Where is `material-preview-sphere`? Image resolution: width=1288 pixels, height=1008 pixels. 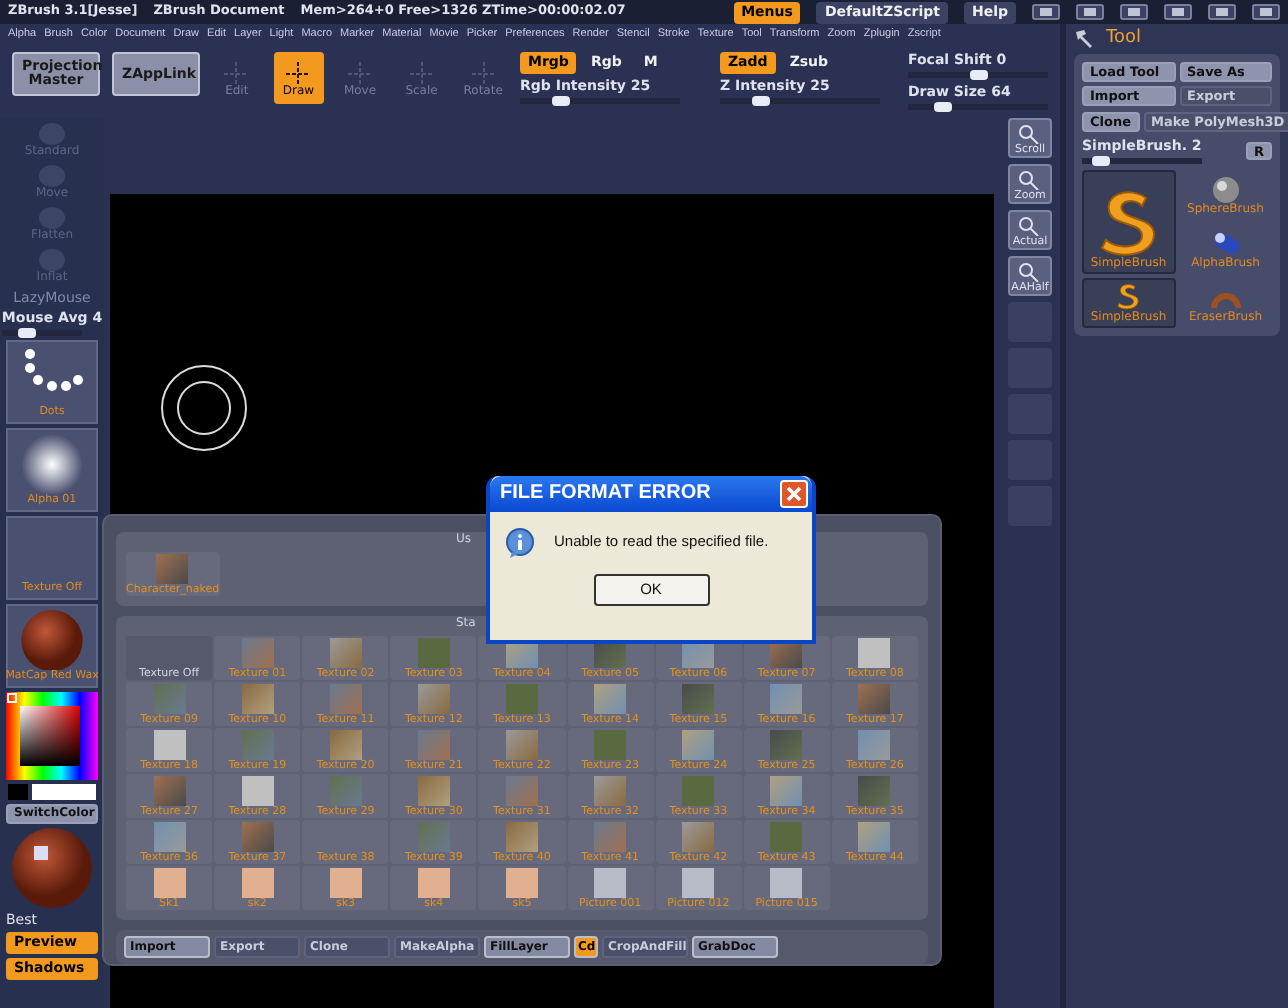 material-preview-sphere is located at coordinates (52, 867).